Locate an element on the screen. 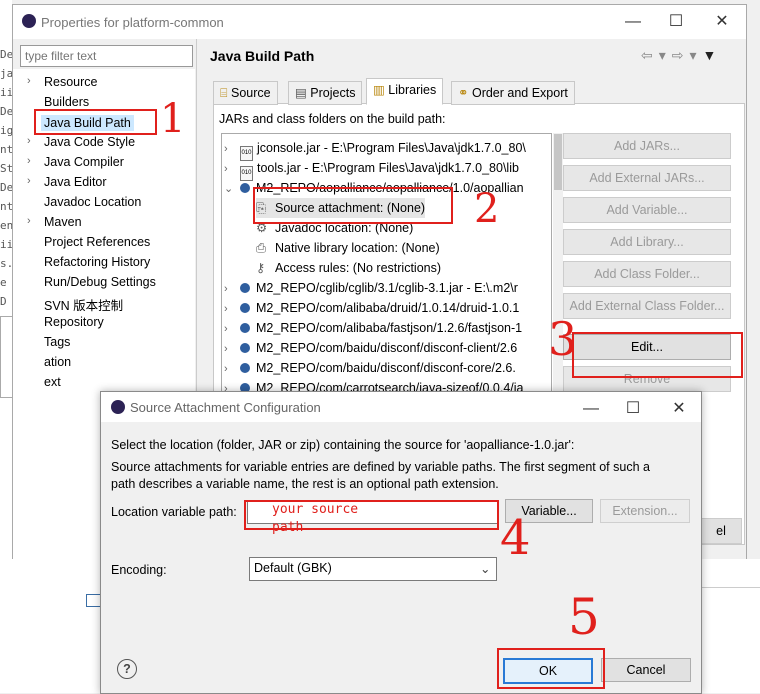  encoding-label: Encoding: is located at coordinates (139, 570).